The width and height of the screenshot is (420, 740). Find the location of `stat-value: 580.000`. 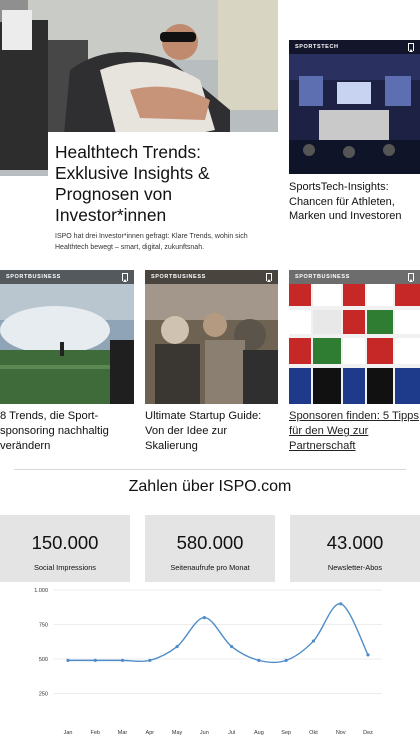

stat-value: 580.000 is located at coordinates (210, 542).